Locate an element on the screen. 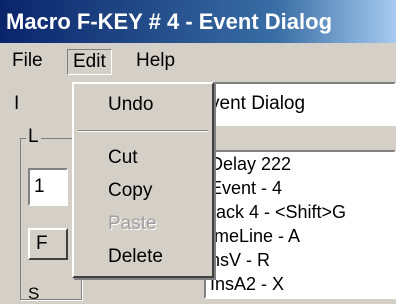 Image resolution: width=396 pixels, height=304 pixels. group-box-caption: L is located at coordinates (33, 137).